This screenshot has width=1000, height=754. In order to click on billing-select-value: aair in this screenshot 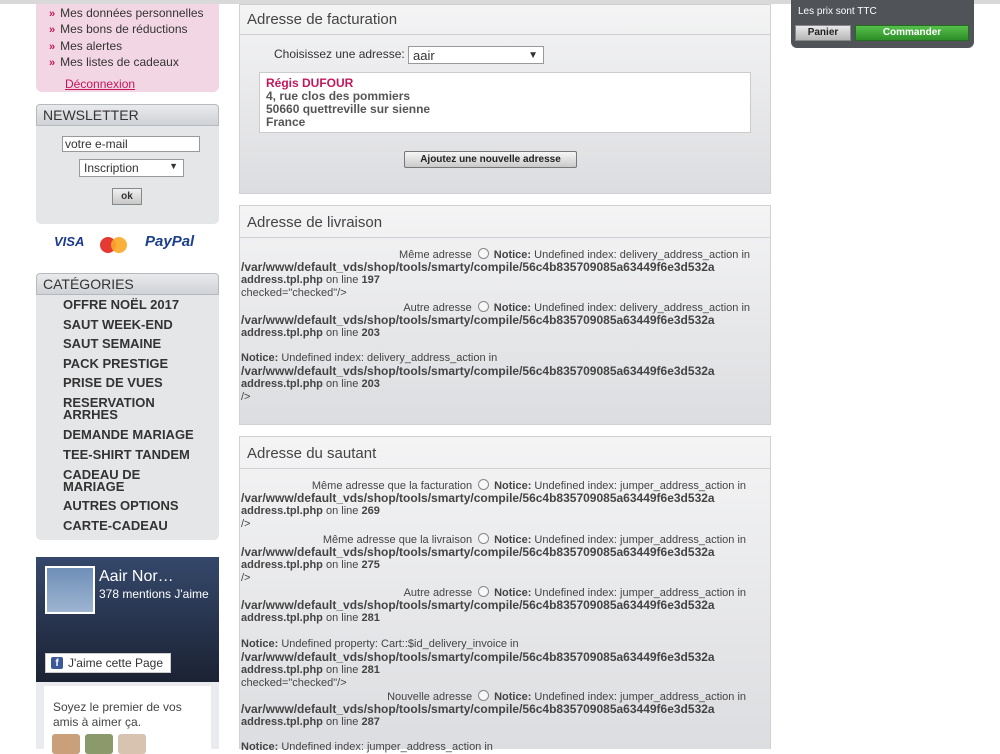, I will do `click(424, 55)`.